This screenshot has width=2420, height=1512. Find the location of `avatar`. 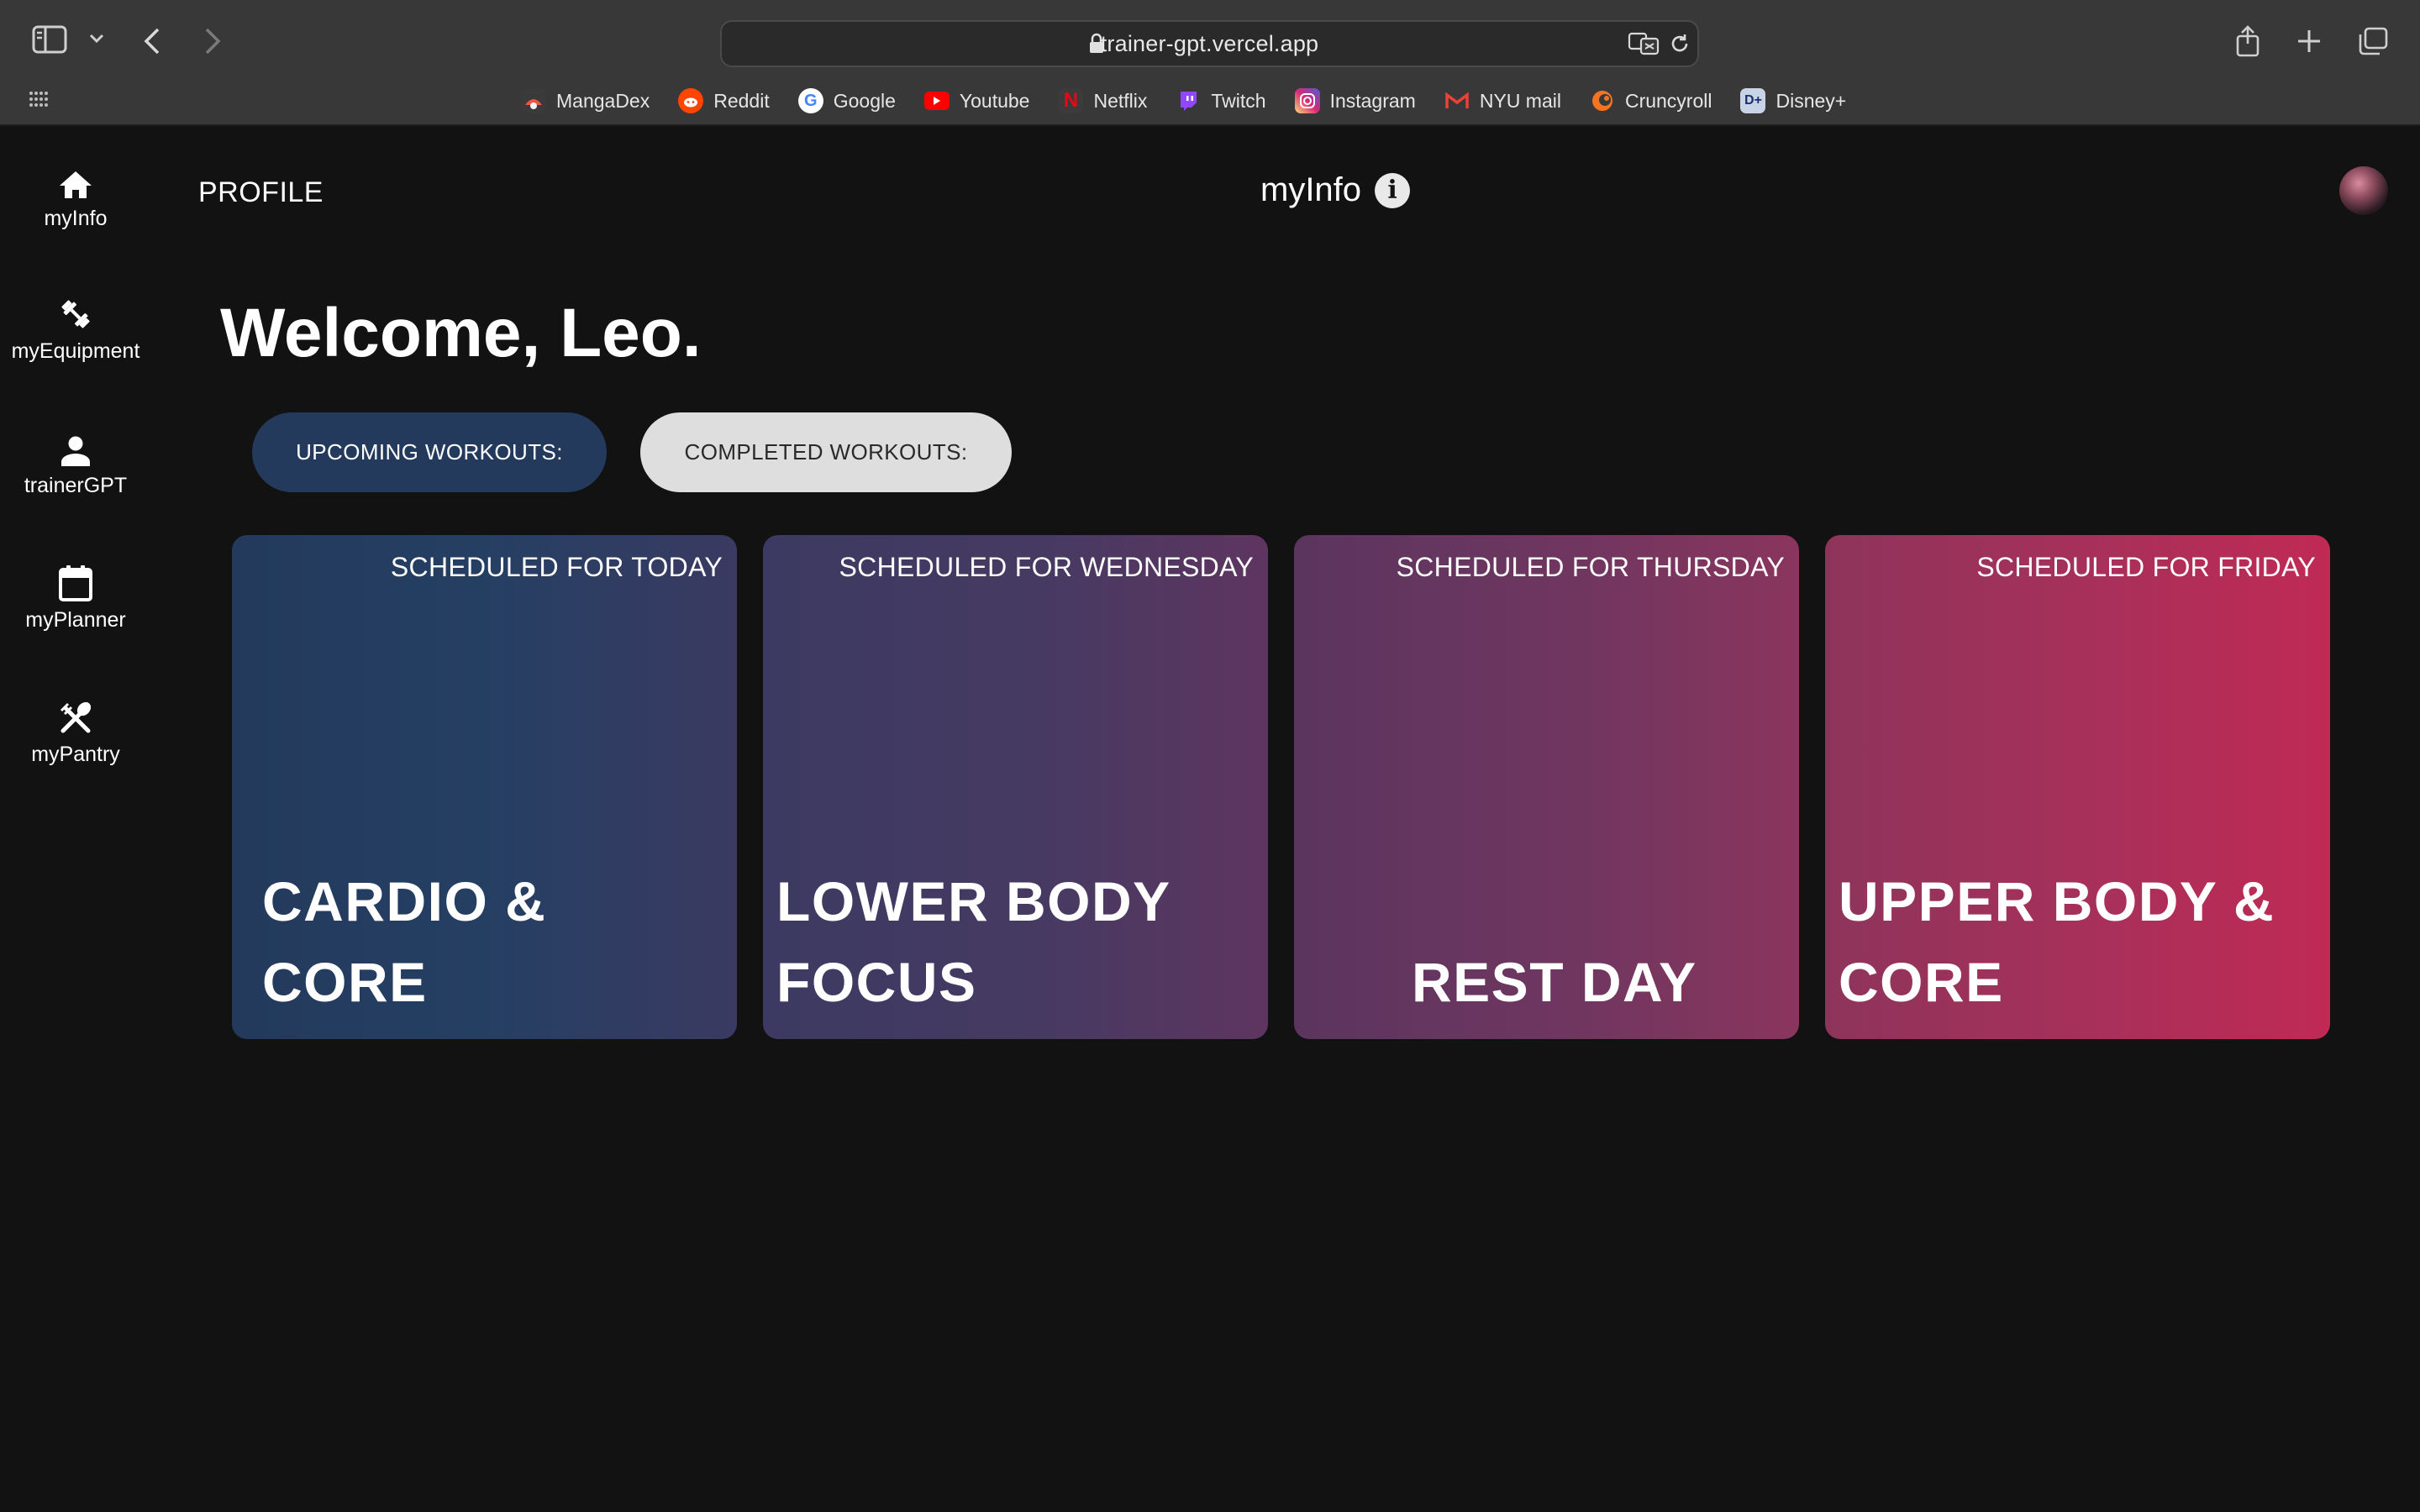

avatar is located at coordinates (2363, 190).